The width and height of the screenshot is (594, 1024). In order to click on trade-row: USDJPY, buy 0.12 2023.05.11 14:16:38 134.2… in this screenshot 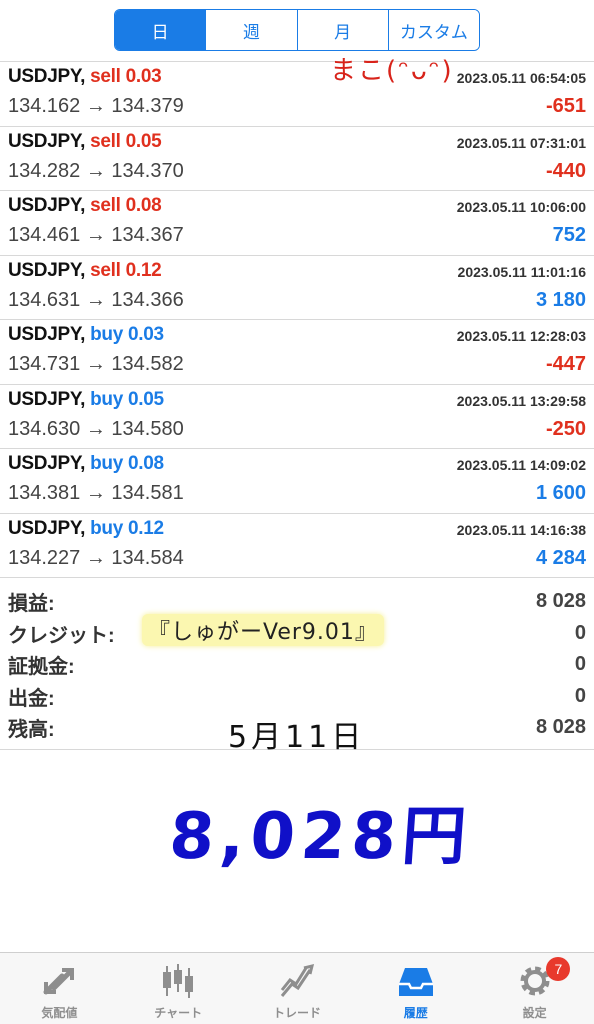, I will do `click(297, 546)`.